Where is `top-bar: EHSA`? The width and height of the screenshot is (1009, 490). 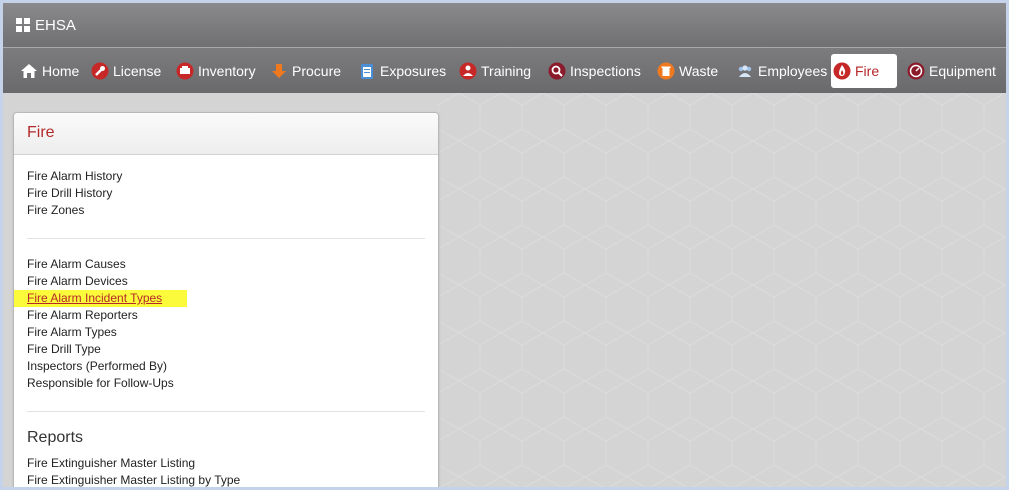 top-bar: EHSA is located at coordinates (504, 25).